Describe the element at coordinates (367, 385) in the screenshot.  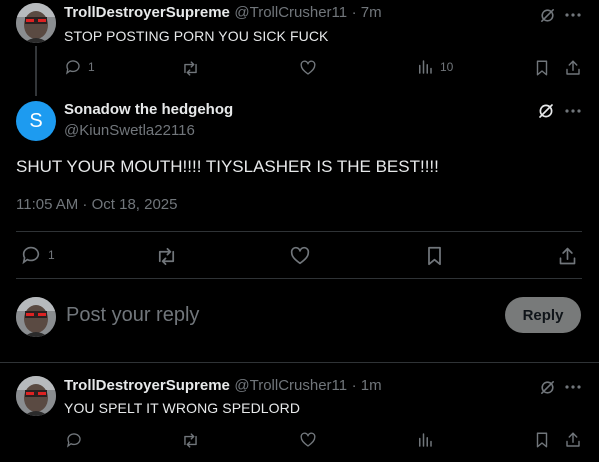
I see `post-time: · 1m` at that location.